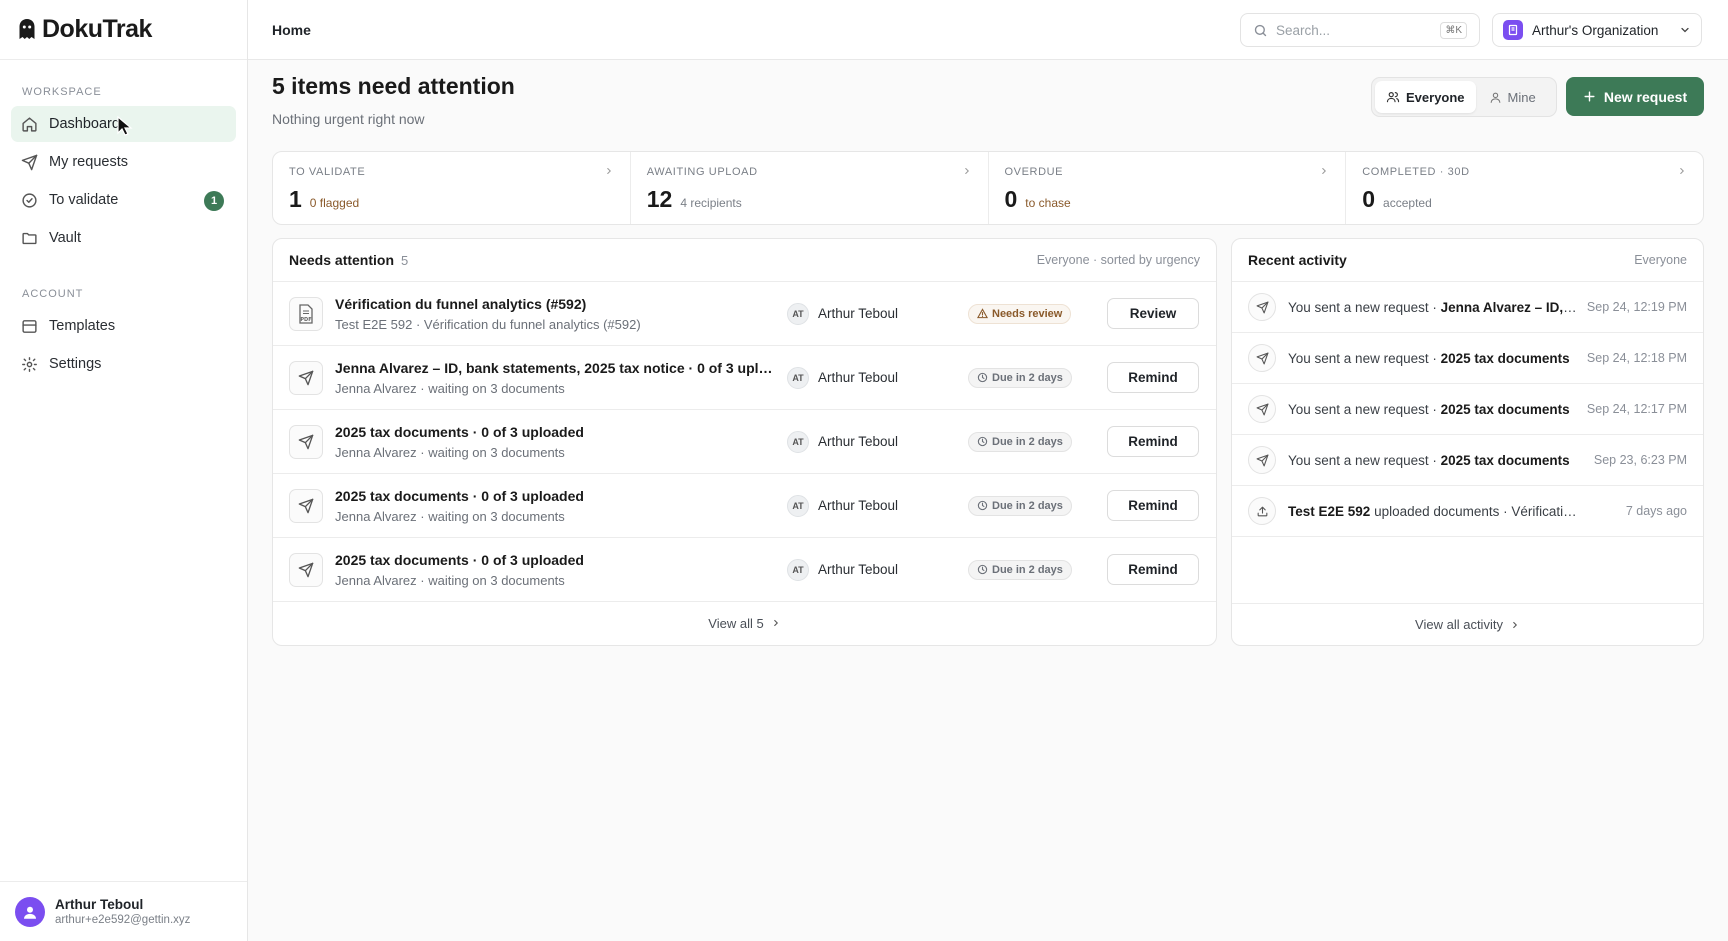 Image resolution: width=1728 pixels, height=941 pixels. Describe the element at coordinates (1027, 377) in the screenshot. I see `status-text: Due in 2 days` at that location.